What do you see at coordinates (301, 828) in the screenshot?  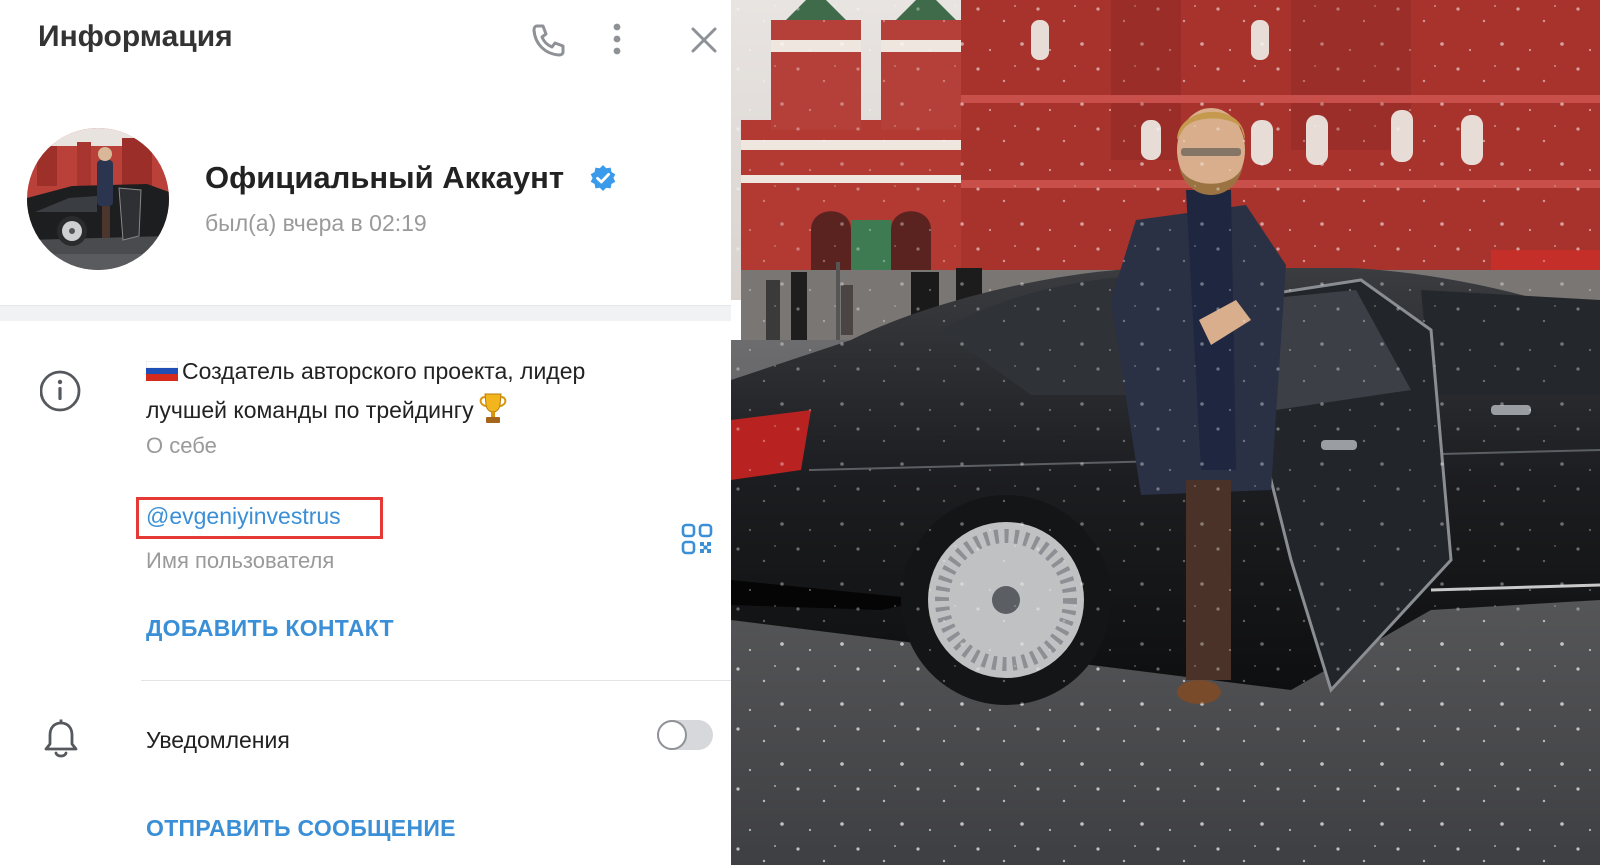 I see `send-message-button: ОТПРАВИТЬ СООБЩЕНИЕ` at bounding box center [301, 828].